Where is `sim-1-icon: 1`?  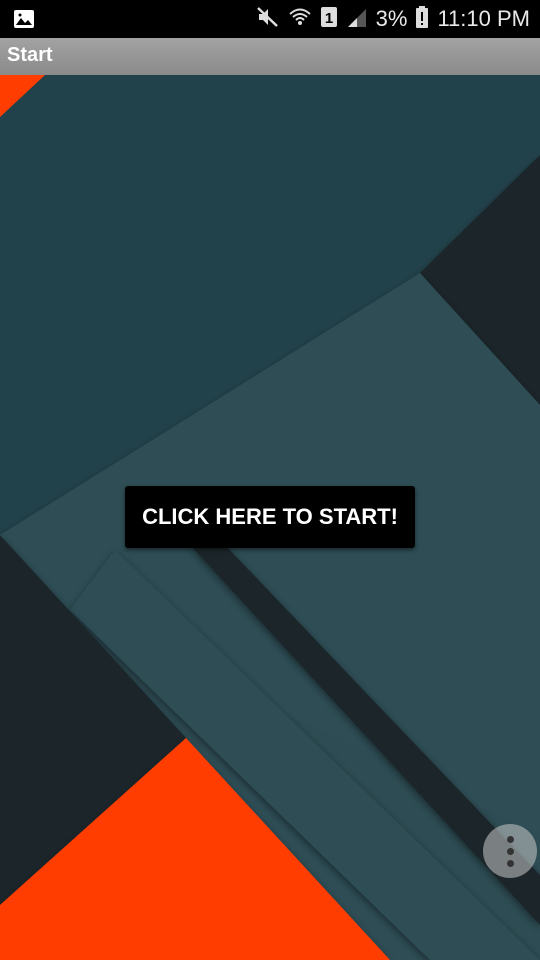 sim-1-icon: 1 is located at coordinates (329, 19).